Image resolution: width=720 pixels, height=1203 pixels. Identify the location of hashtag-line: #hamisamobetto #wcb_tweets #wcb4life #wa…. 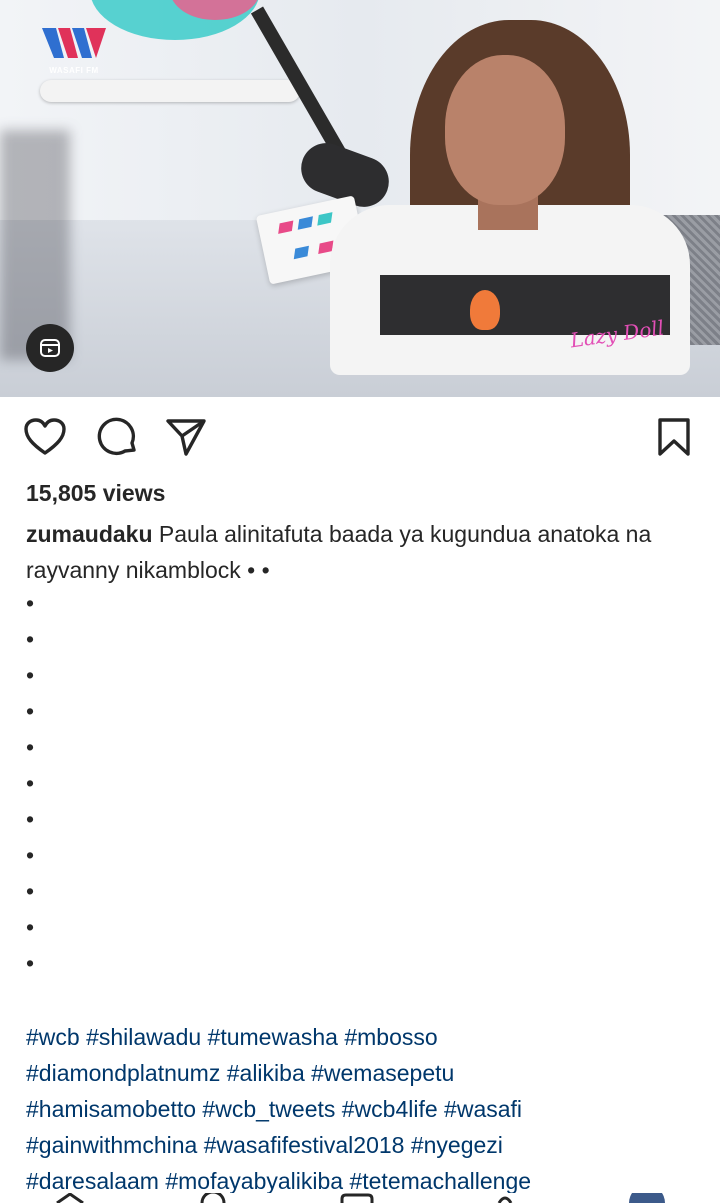
(371, 1109).